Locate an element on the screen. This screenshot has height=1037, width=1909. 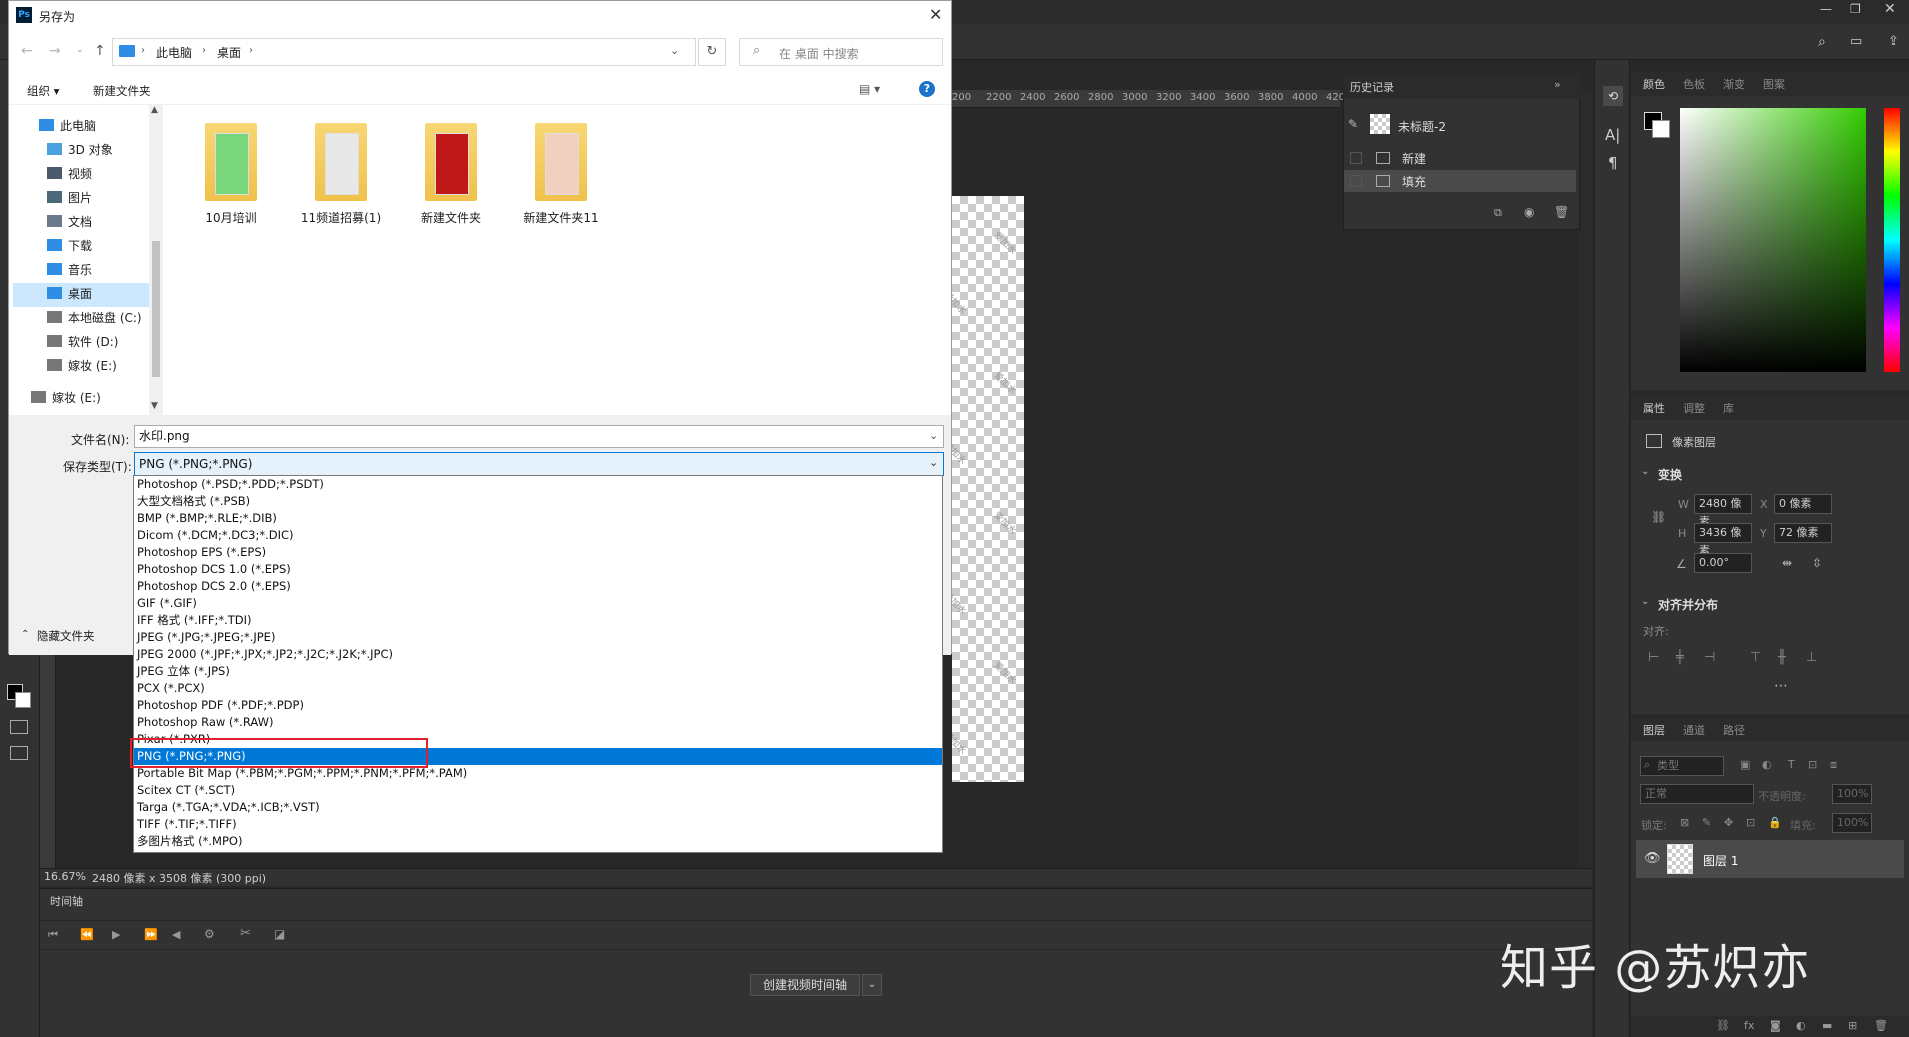
tab-channels: 通道 is located at coordinates (1694, 731).